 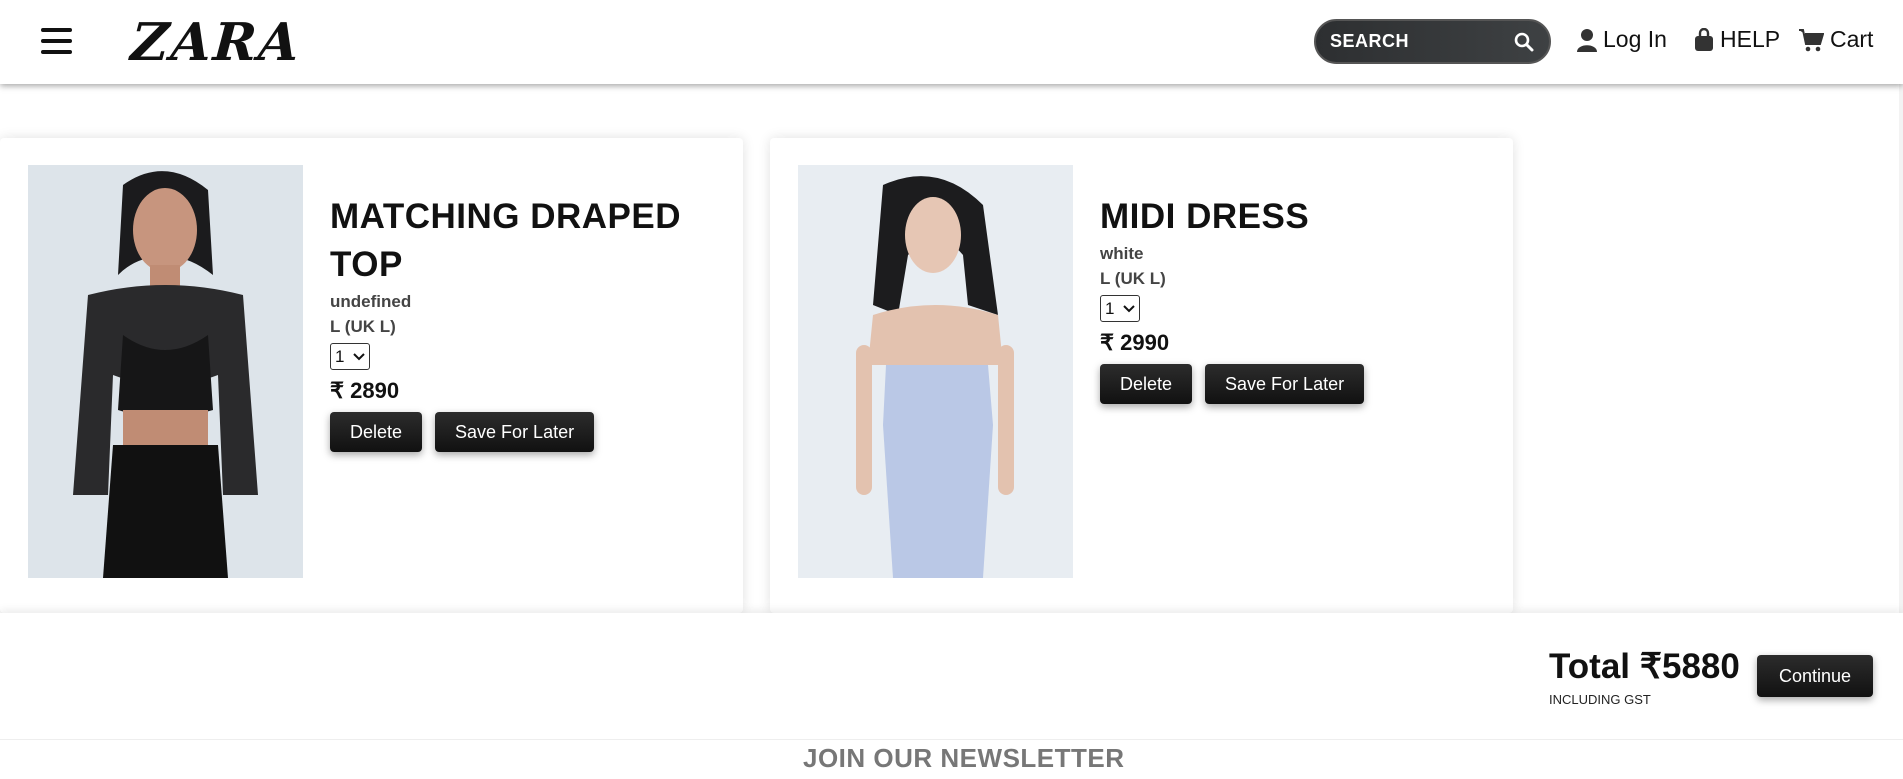 I want to click on cart-link: Cart, so click(x=1835, y=39).